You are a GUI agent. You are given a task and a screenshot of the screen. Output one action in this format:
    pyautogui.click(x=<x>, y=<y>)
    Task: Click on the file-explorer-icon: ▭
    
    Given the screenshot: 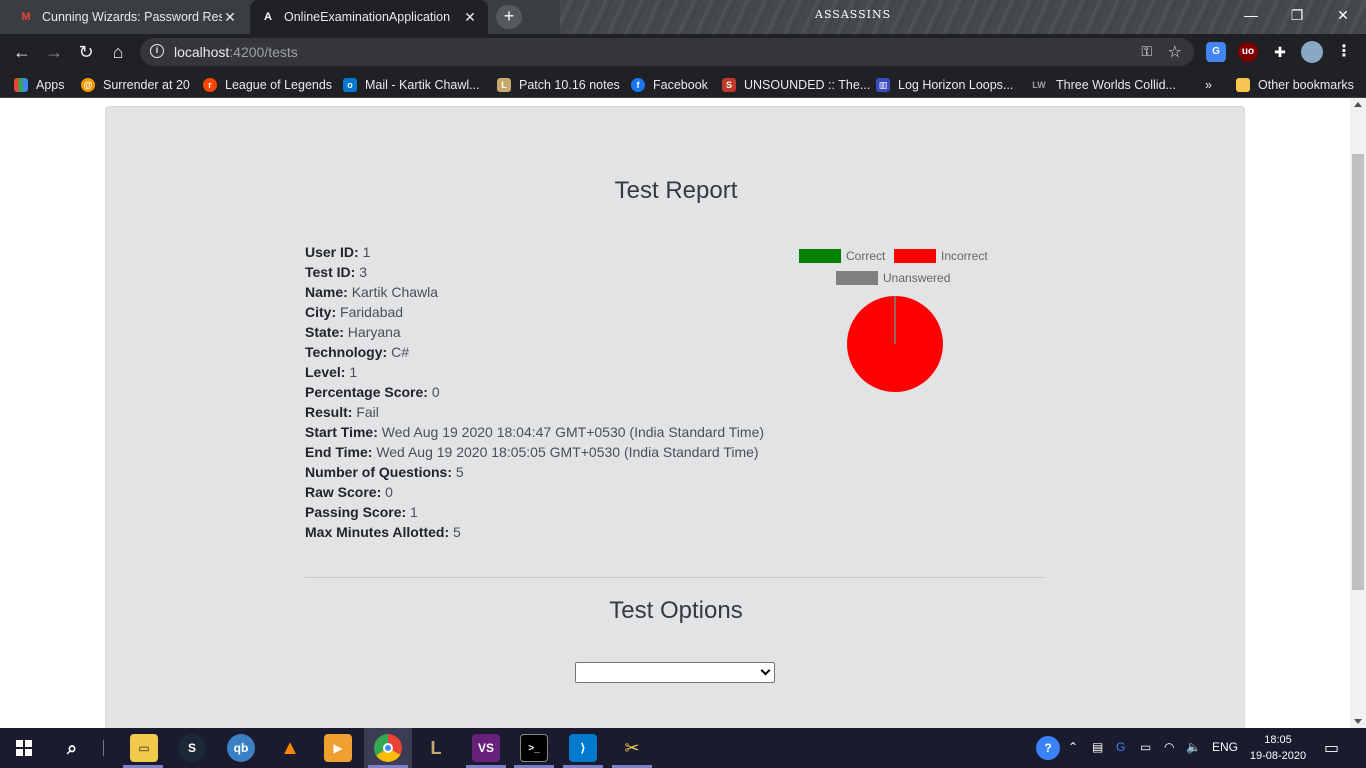 What is the action you would take?
    pyautogui.click(x=144, y=748)
    